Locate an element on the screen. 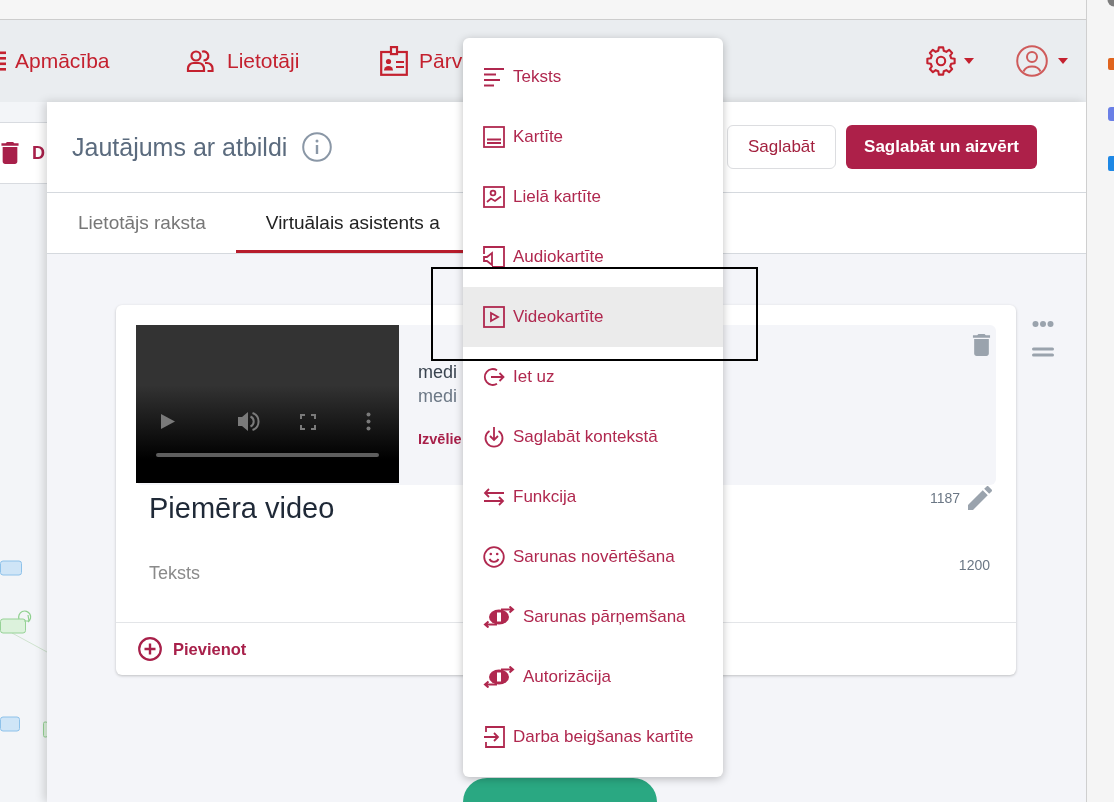 This screenshot has height=802, width=1114. pencil-icon is located at coordinates (980, 498).